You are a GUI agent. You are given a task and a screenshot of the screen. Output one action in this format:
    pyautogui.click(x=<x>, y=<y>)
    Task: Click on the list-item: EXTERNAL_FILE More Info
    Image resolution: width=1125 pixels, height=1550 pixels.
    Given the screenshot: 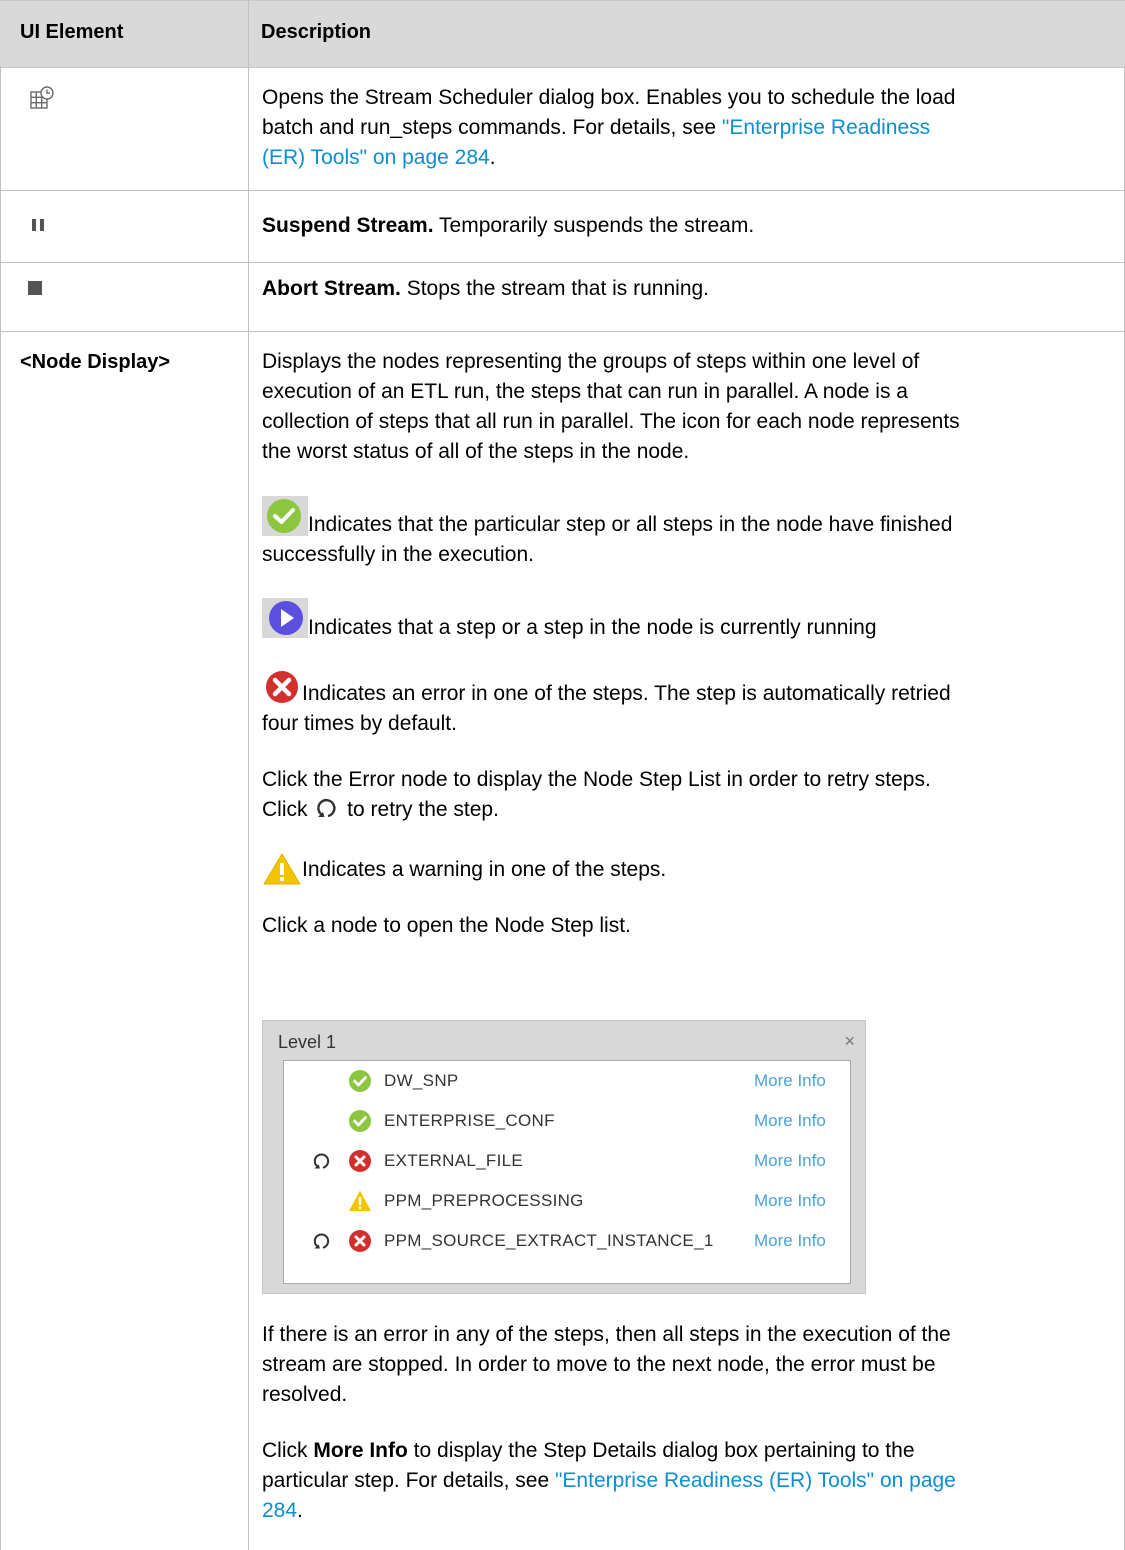 What is the action you would take?
    pyautogui.click(x=567, y=1161)
    